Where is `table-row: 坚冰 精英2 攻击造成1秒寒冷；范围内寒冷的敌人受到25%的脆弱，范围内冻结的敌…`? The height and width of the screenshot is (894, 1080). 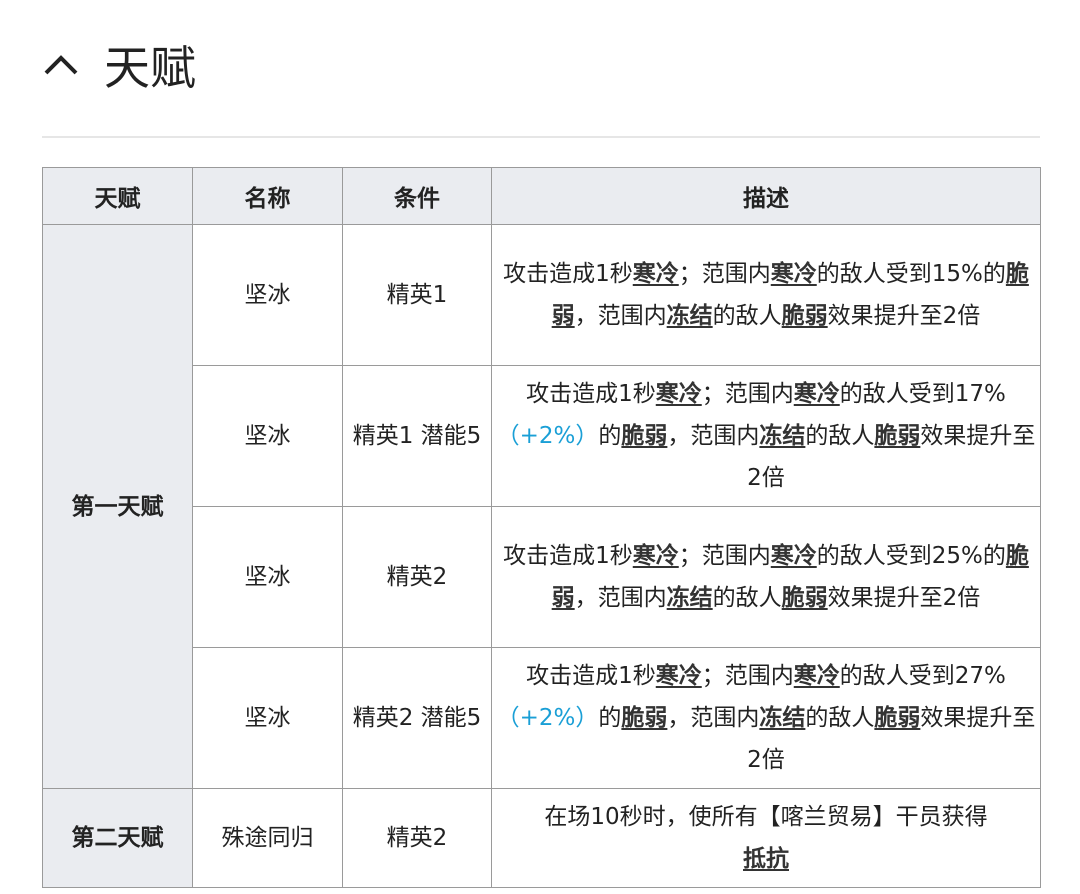 table-row: 坚冰 精英2 攻击造成1秒寒冷；范围内寒冷的敌人受到25%的脆弱，范围内冻结的敌… is located at coordinates (542, 577).